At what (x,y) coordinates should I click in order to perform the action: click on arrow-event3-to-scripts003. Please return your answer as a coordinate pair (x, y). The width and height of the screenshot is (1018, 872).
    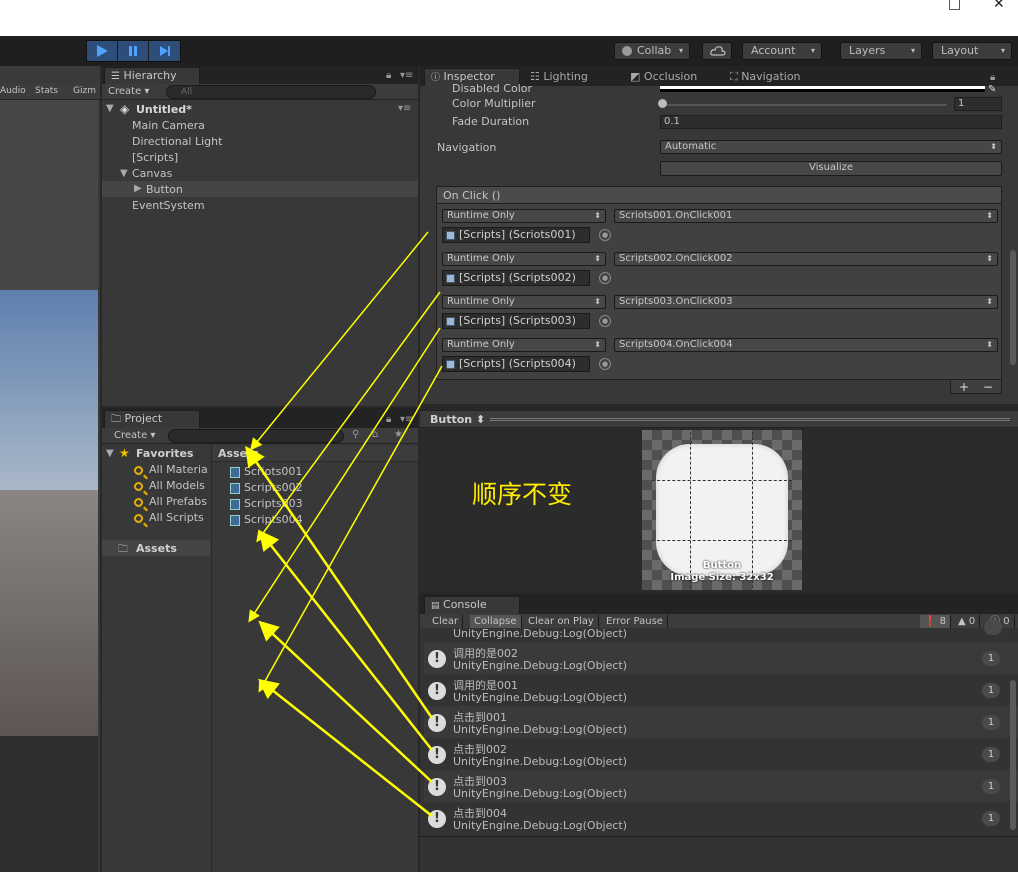
    Looking at the image, I should click on (344, 475).